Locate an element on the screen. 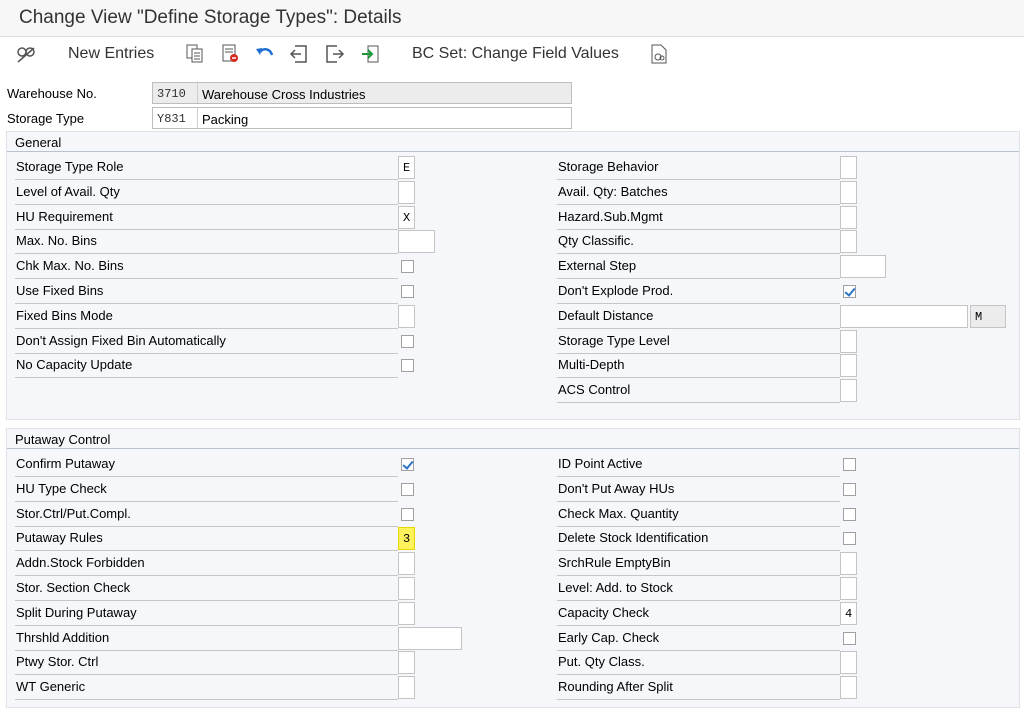  row-storage-behavior: Storage Behavior is located at coordinates (790, 168).